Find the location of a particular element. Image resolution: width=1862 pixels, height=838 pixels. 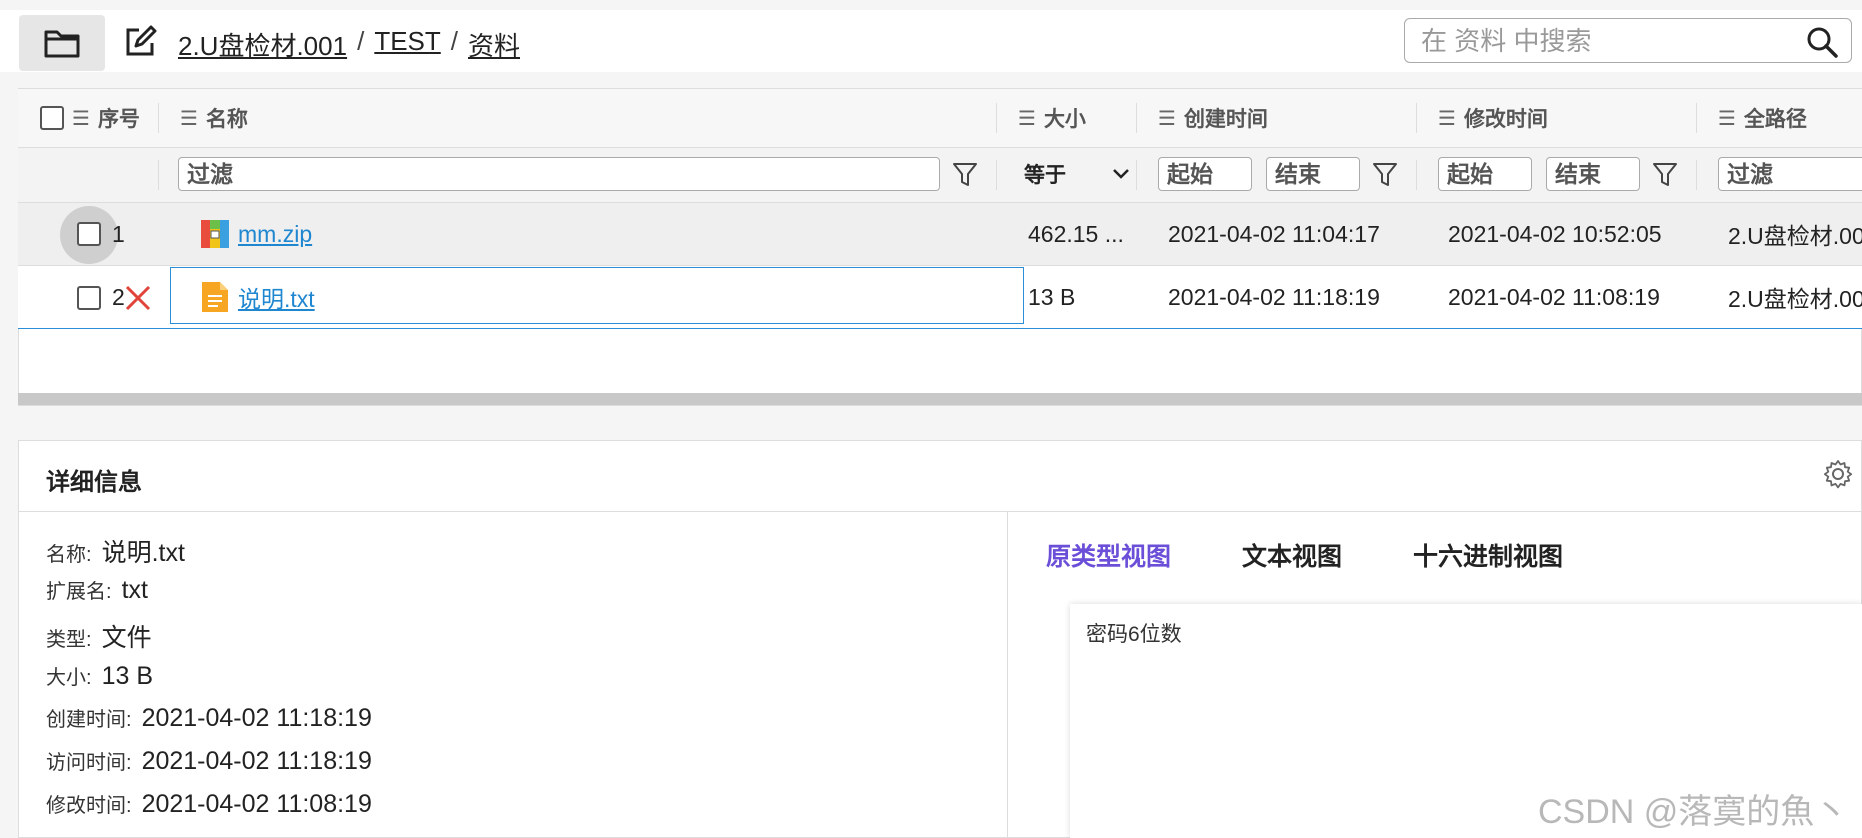

gear-icon is located at coordinates (1838, 474).